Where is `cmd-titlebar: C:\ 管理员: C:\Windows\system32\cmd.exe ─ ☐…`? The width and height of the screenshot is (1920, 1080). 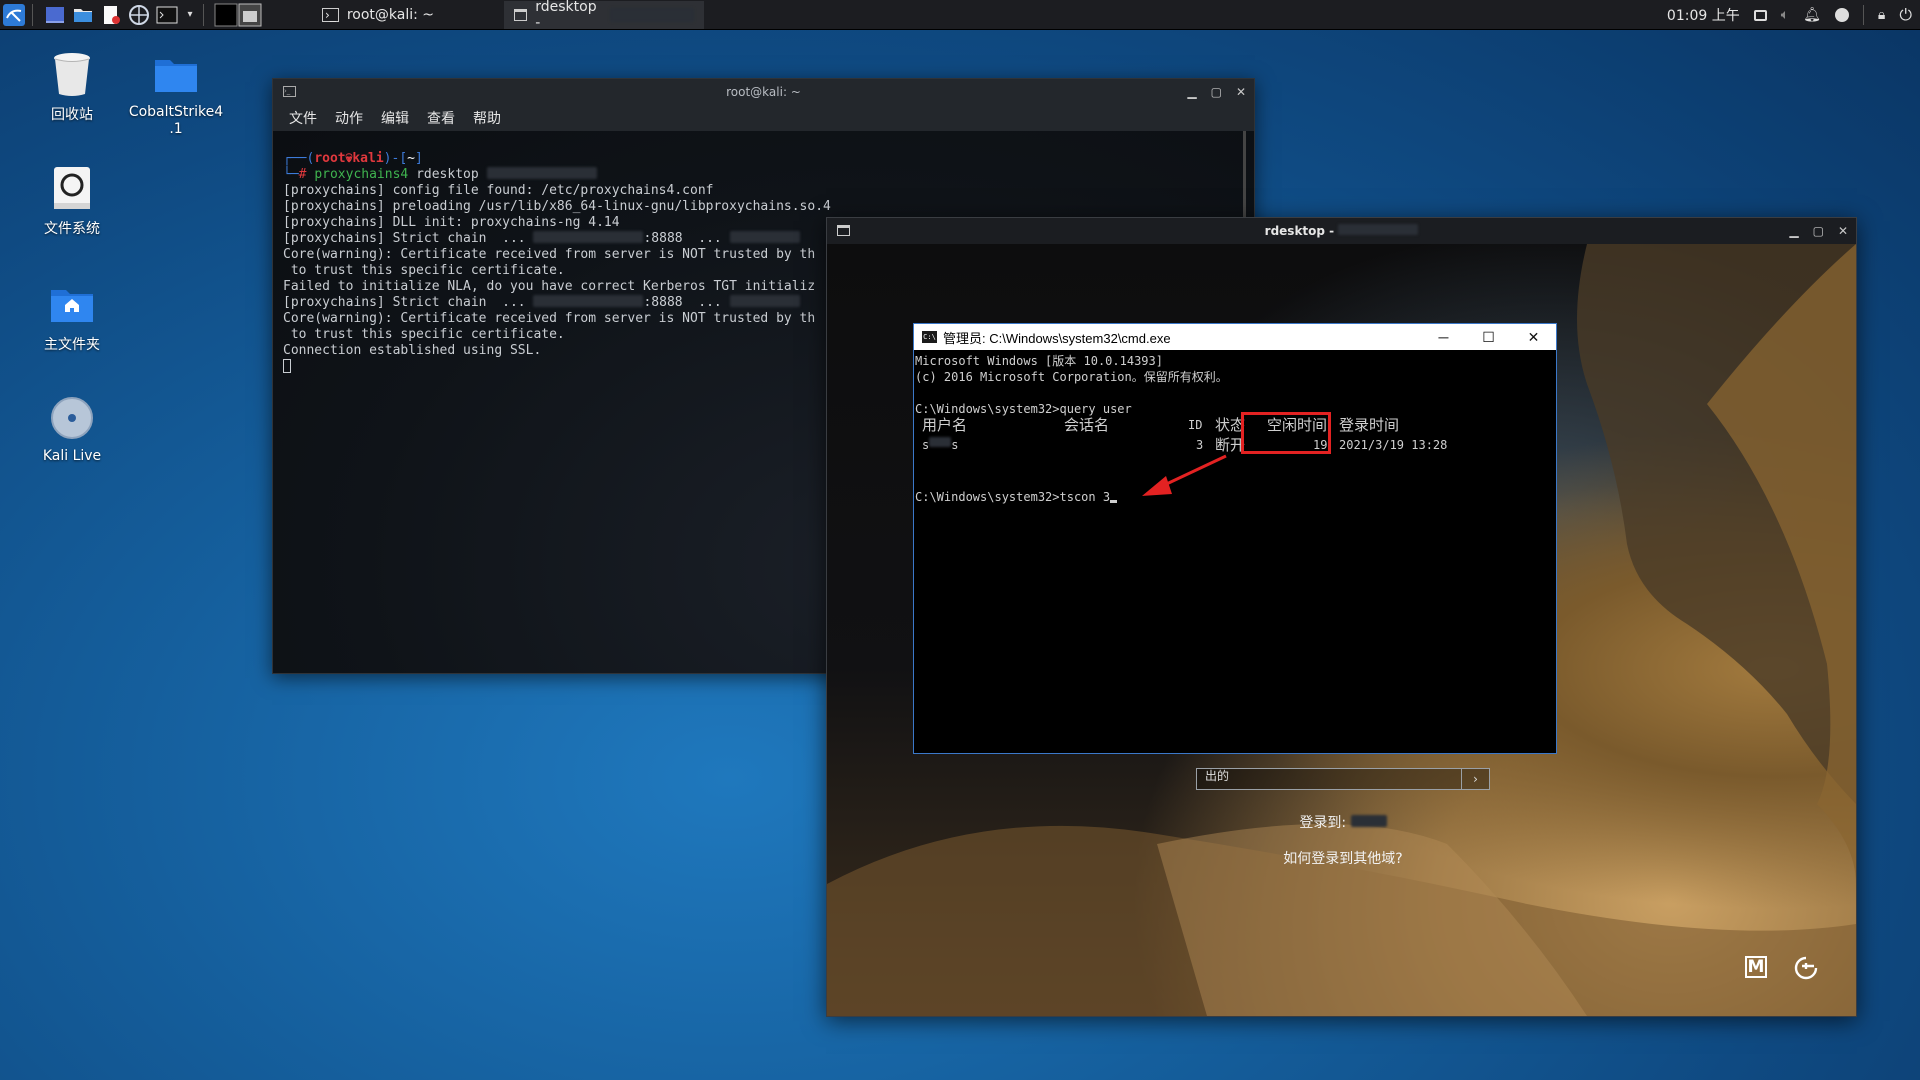
cmd-titlebar: C:\ 管理员: C:\Windows\system32\cmd.exe ─ ☐… is located at coordinates (1235, 337).